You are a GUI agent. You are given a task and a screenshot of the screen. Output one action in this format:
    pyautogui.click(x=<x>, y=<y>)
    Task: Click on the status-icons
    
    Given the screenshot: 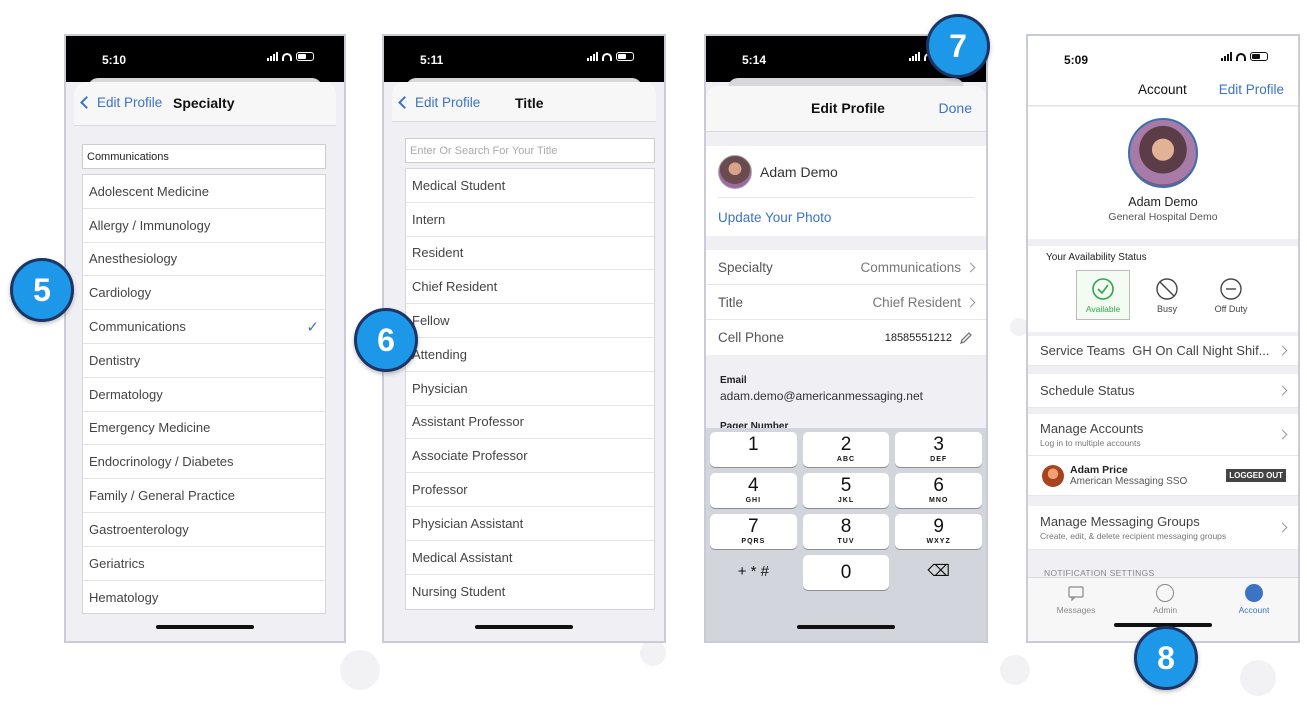 What is the action you would take?
    pyautogui.click(x=290, y=56)
    